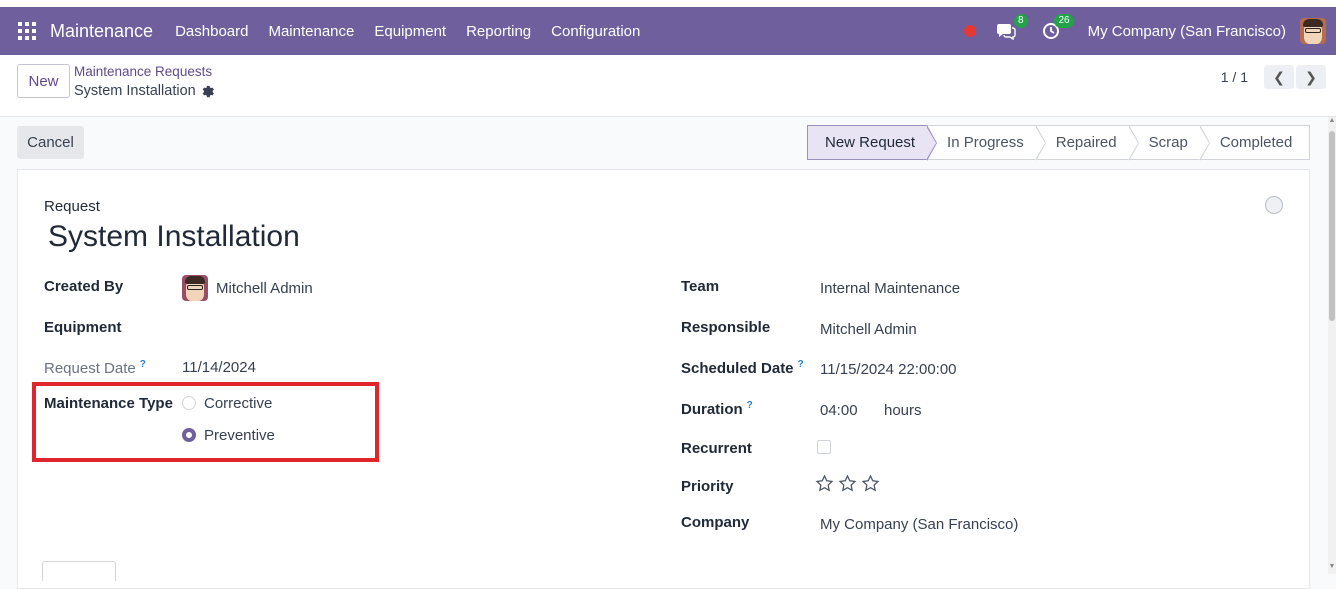 The height and width of the screenshot is (589, 1336). I want to click on company-switcher: My Company (San Francisco), so click(1187, 31).